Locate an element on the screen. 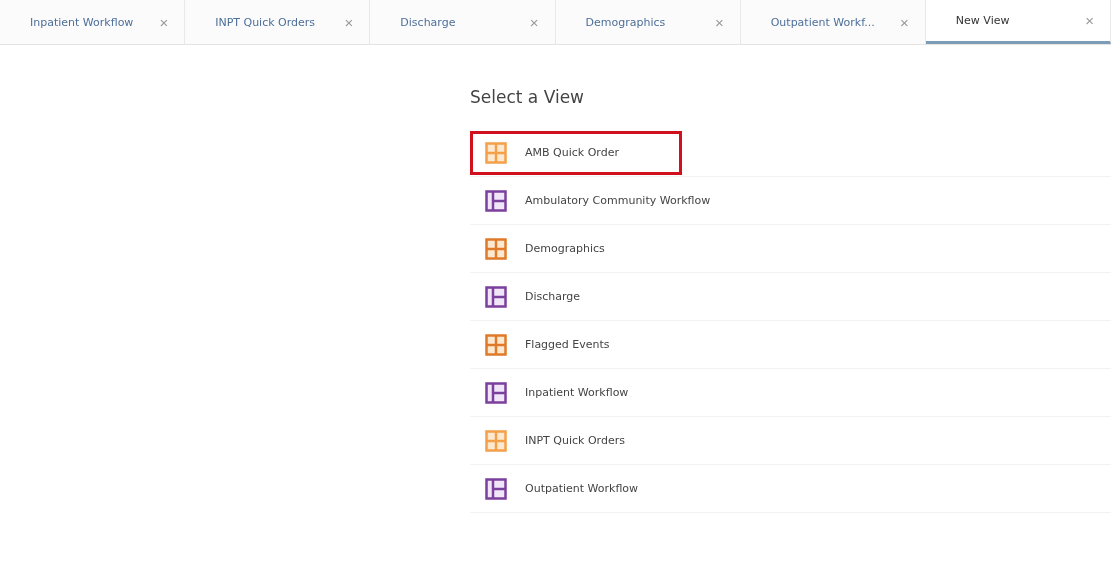 This screenshot has height=587, width=1111. view-item: INPT Quick Orders is located at coordinates (579, 440).